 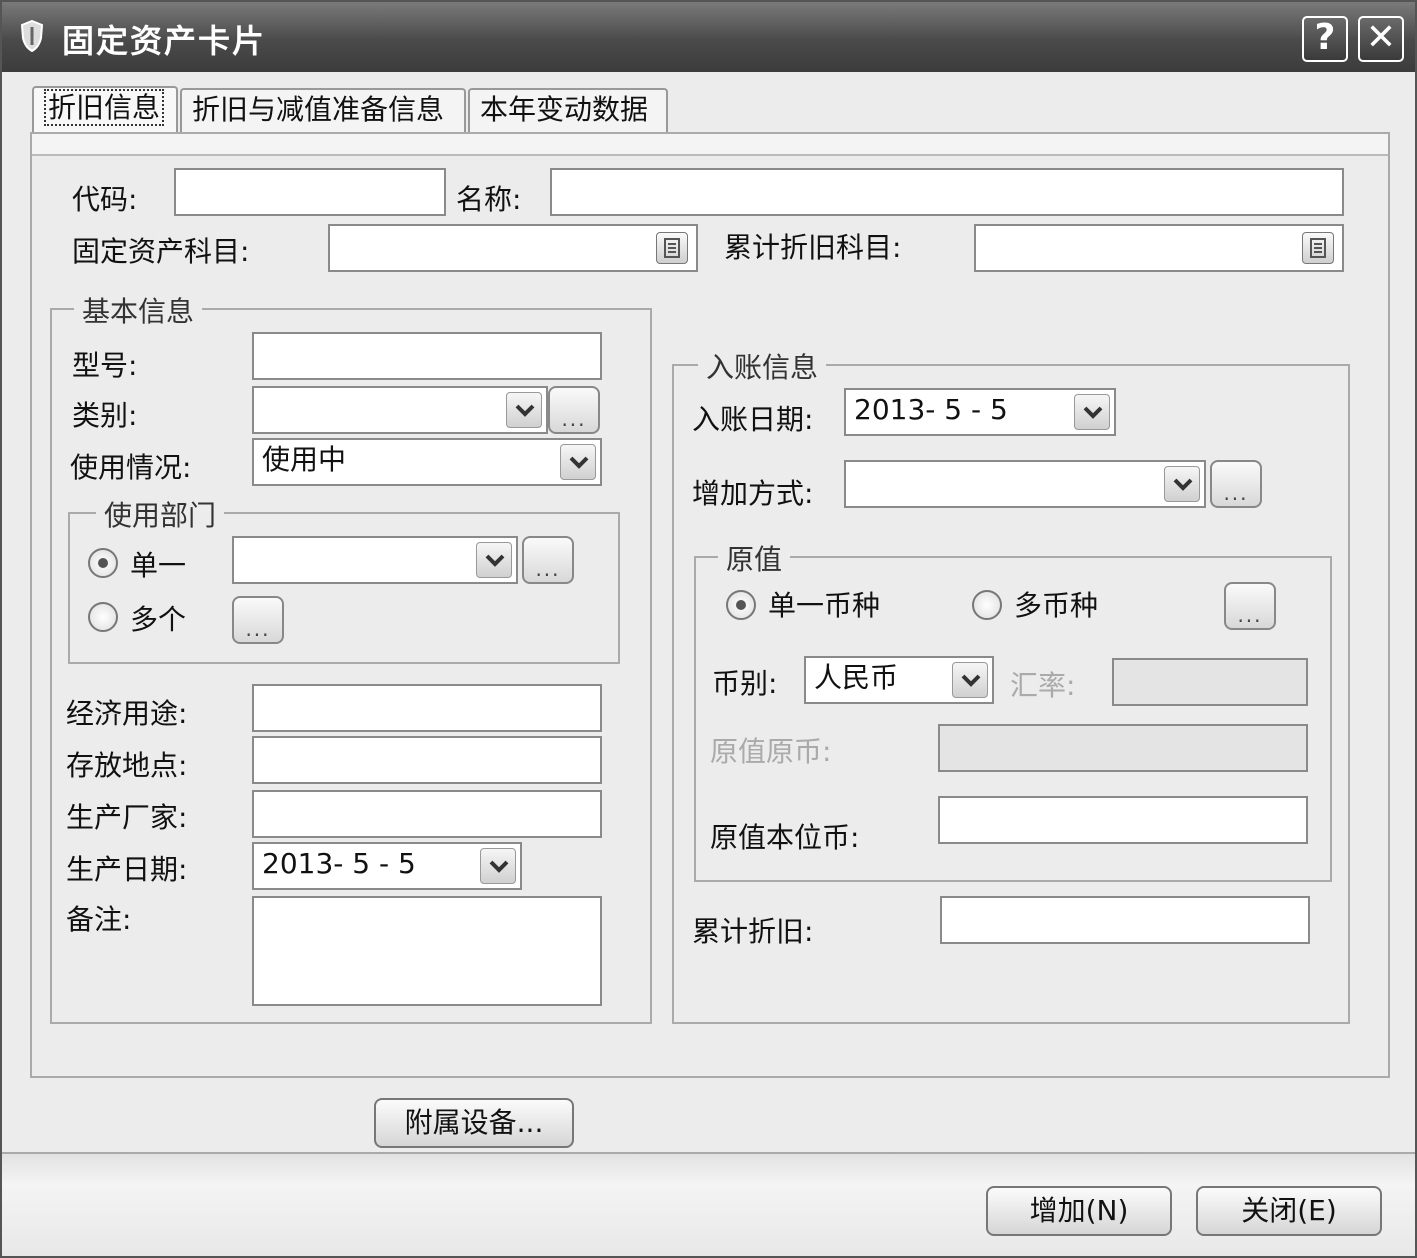 I want to click on orig-base-label: 原值本位币:, so click(x=785, y=837).